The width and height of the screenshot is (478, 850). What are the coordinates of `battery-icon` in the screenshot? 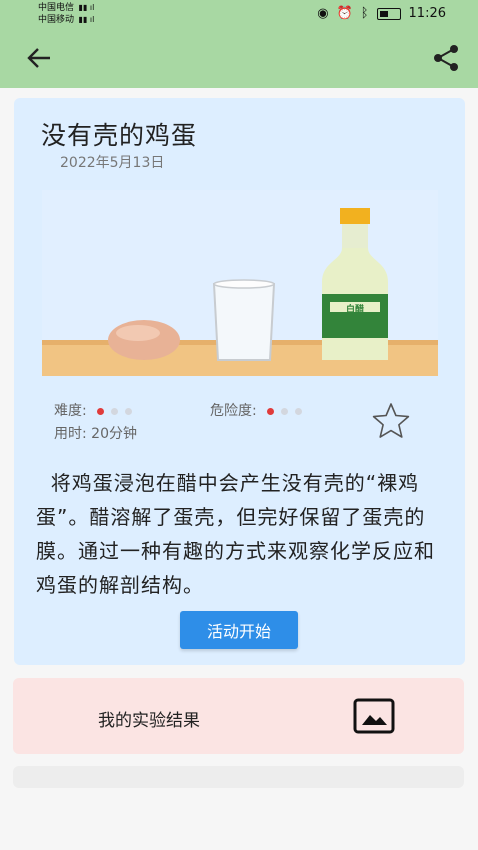 It's located at (388, 13).